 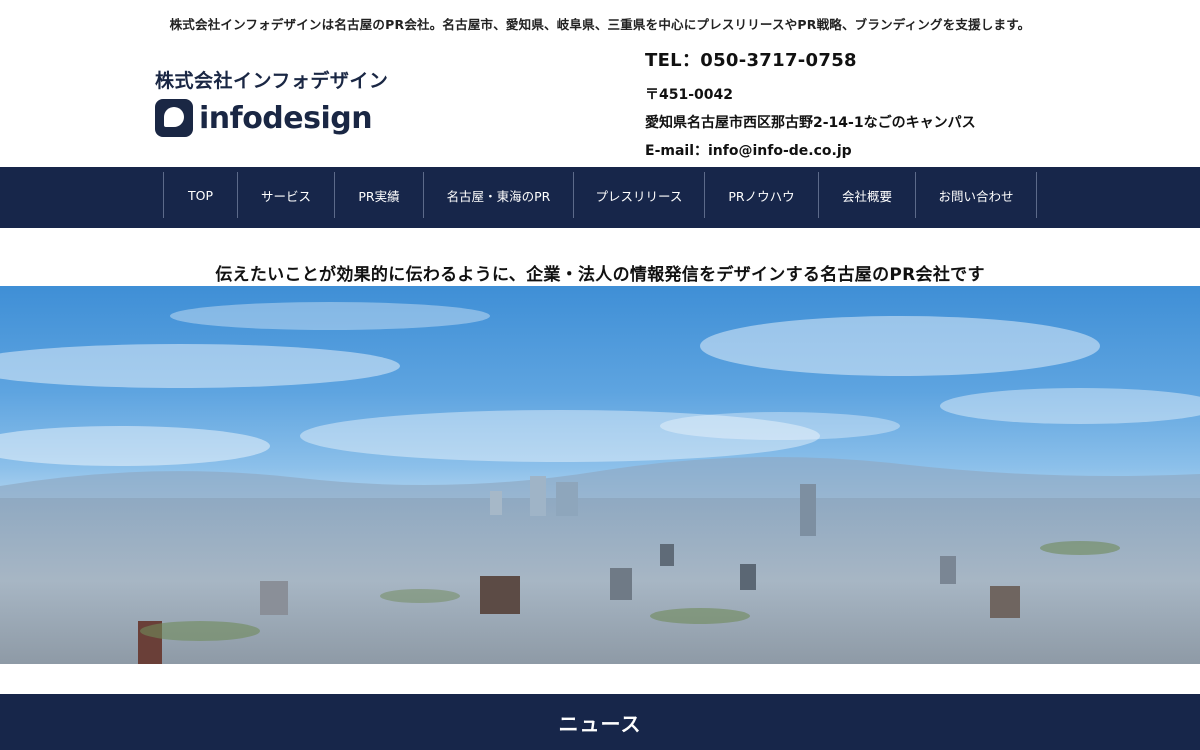 I want to click on nav-item-services: サービス, so click(x=286, y=195).